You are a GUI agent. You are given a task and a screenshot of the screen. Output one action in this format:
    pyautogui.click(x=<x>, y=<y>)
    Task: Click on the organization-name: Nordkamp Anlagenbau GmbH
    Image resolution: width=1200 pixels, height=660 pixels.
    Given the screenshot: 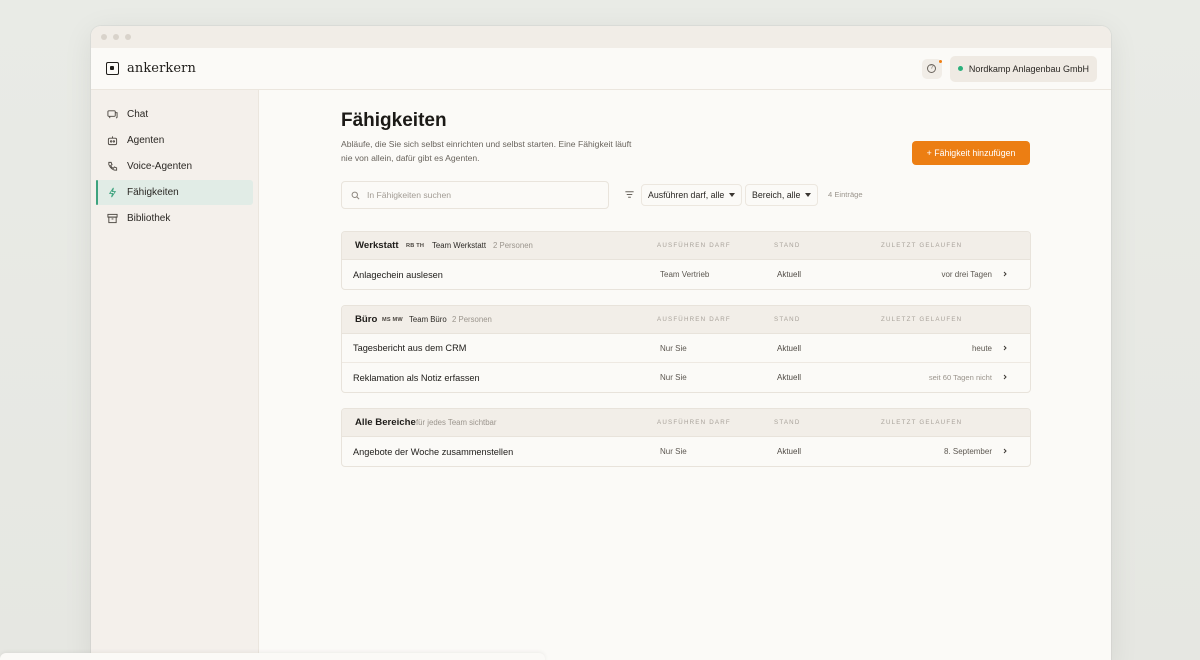 What is the action you would take?
    pyautogui.click(x=1028, y=68)
    